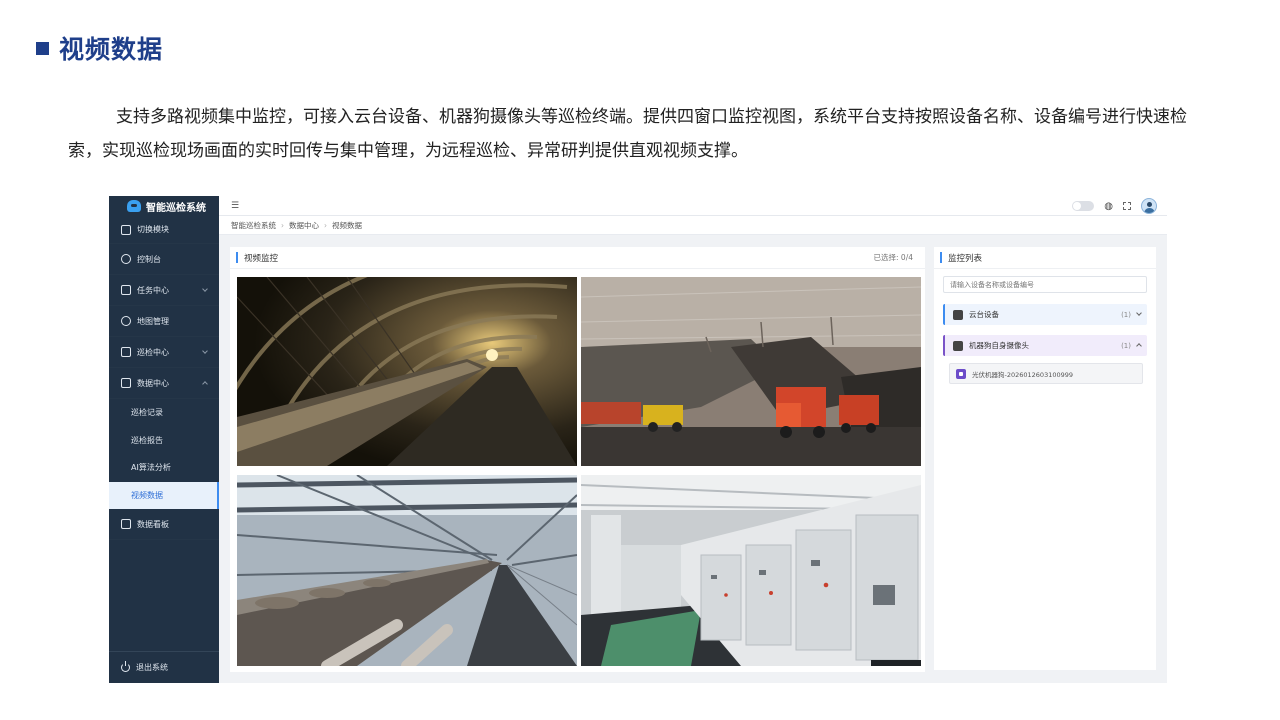 This screenshot has height=720, width=1280. I want to click on video-panel-title: 视频监控, so click(261, 258).